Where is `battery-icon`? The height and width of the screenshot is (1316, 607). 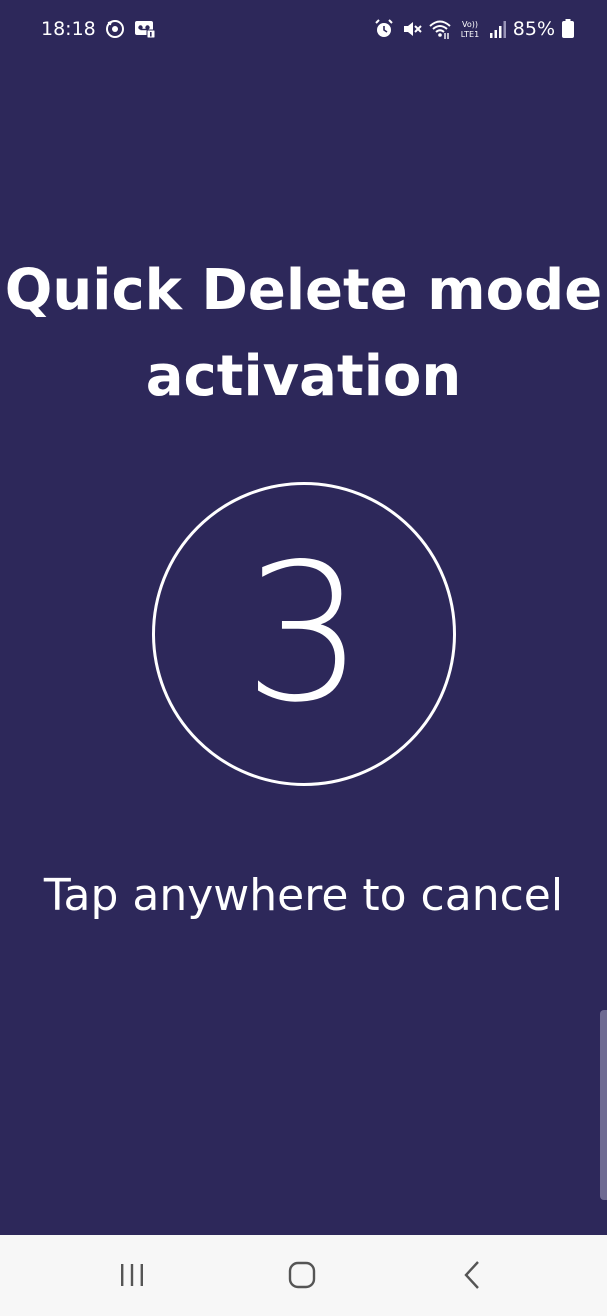 battery-icon is located at coordinates (568, 29).